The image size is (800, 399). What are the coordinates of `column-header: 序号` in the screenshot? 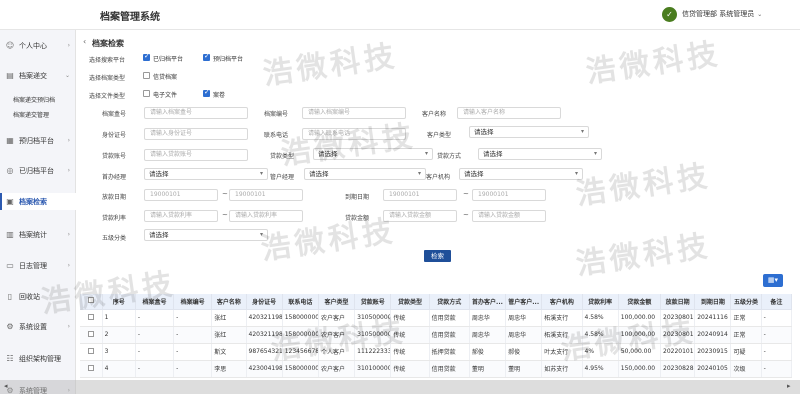 It's located at (119, 302).